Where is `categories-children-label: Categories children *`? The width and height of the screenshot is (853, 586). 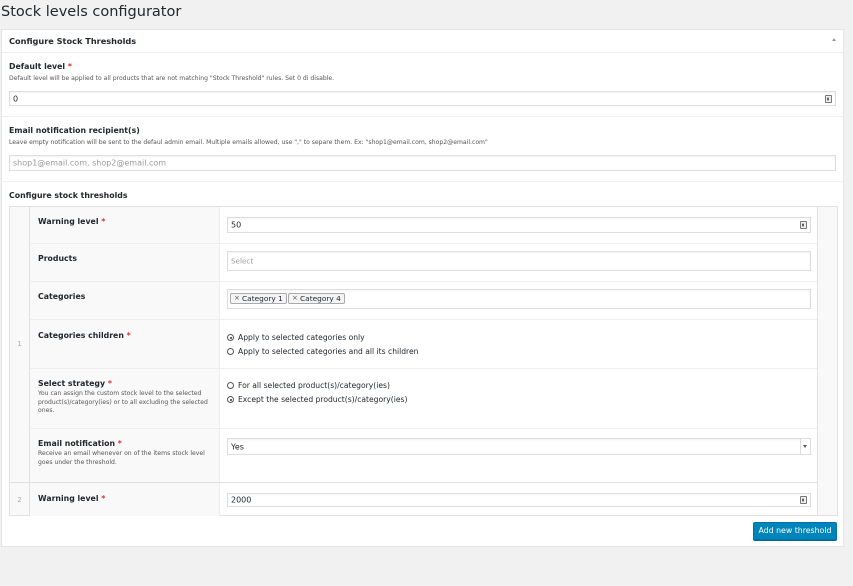
categories-children-label: Categories children * is located at coordinates (84, 335).